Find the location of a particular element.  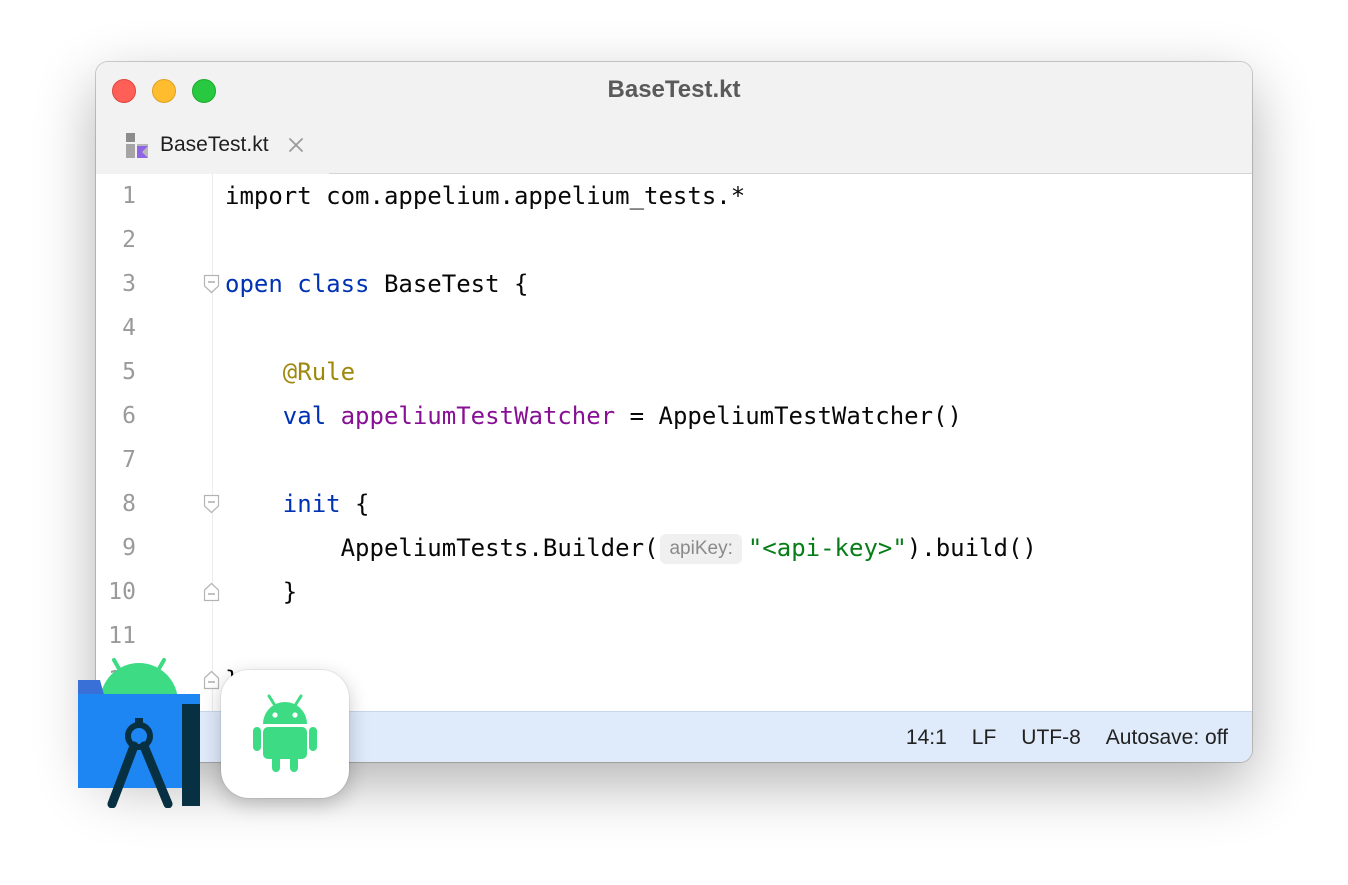

tab-label: BaseTest.kt is located at coordinates (214, 144).